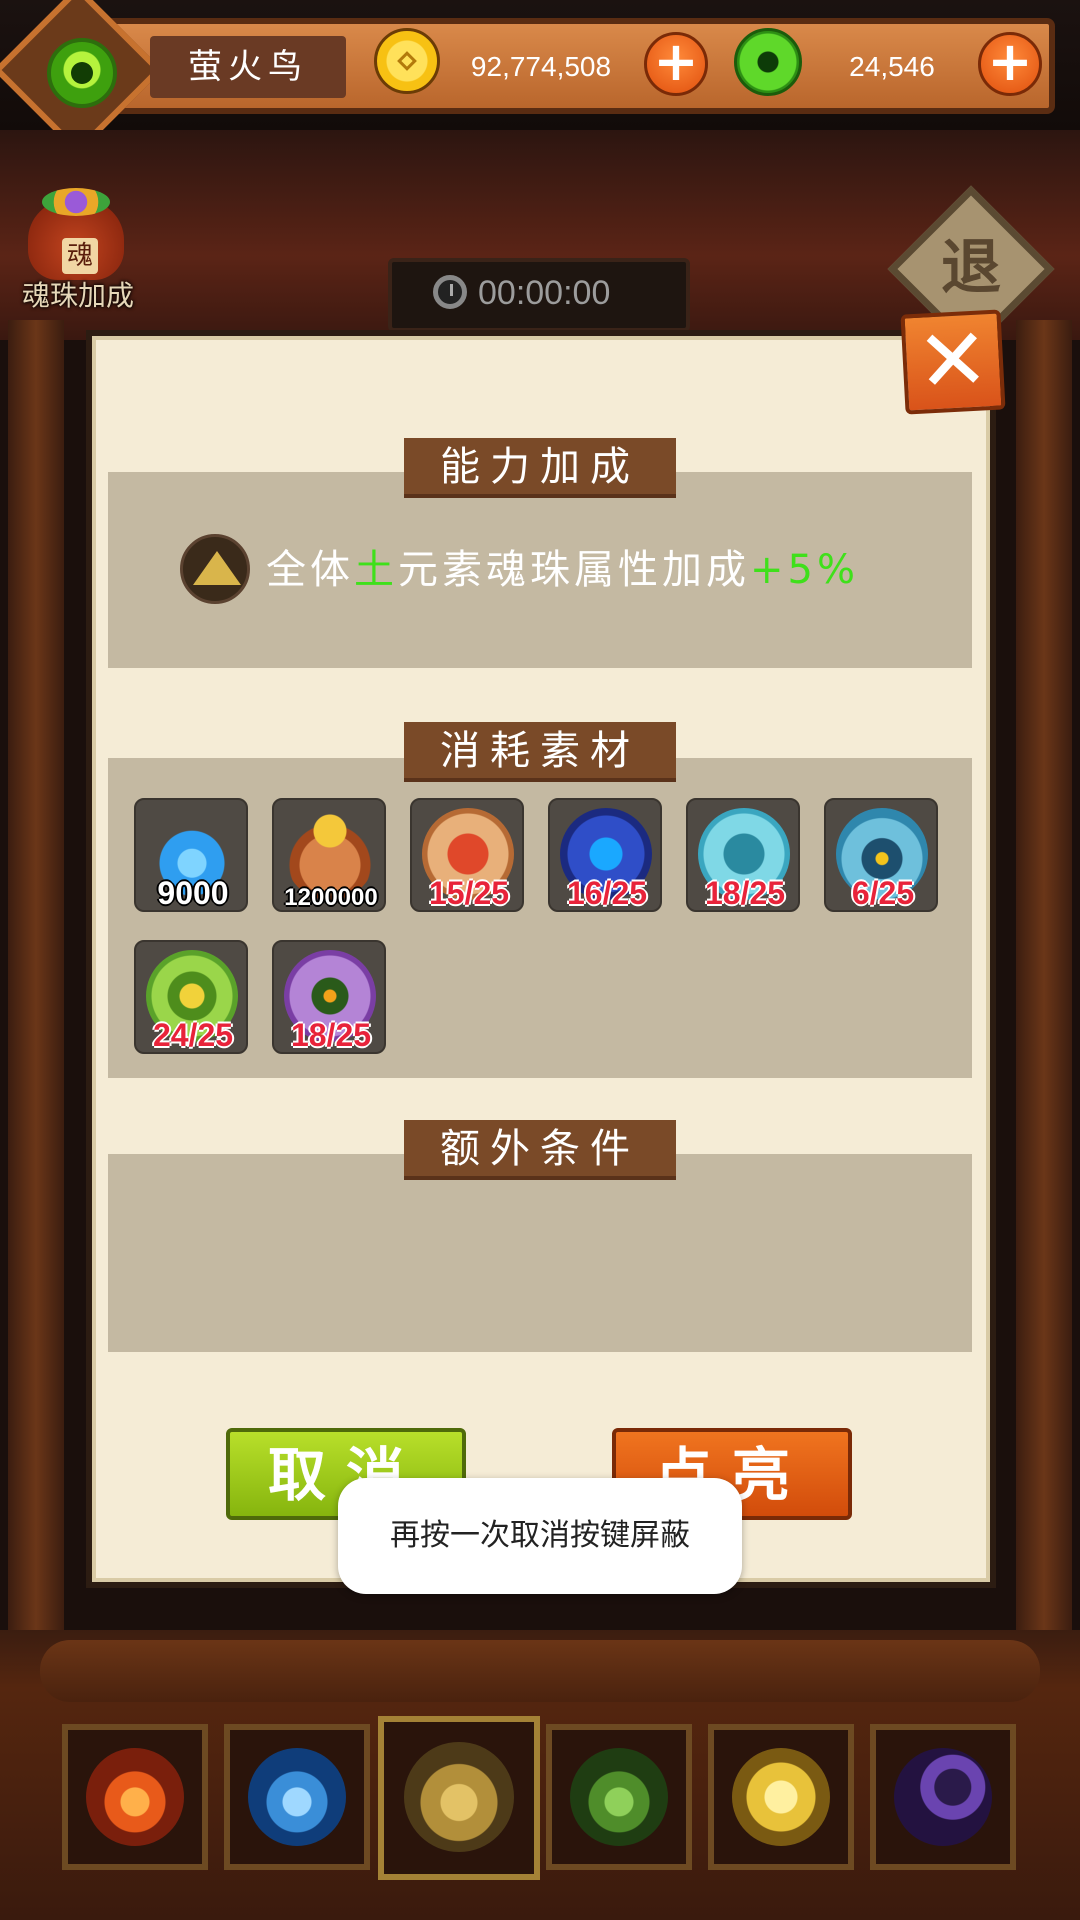 Image resolution: width=1080 pixels, height=1920 pixels. I want to click on leaf-icon, so click(619, 1797).